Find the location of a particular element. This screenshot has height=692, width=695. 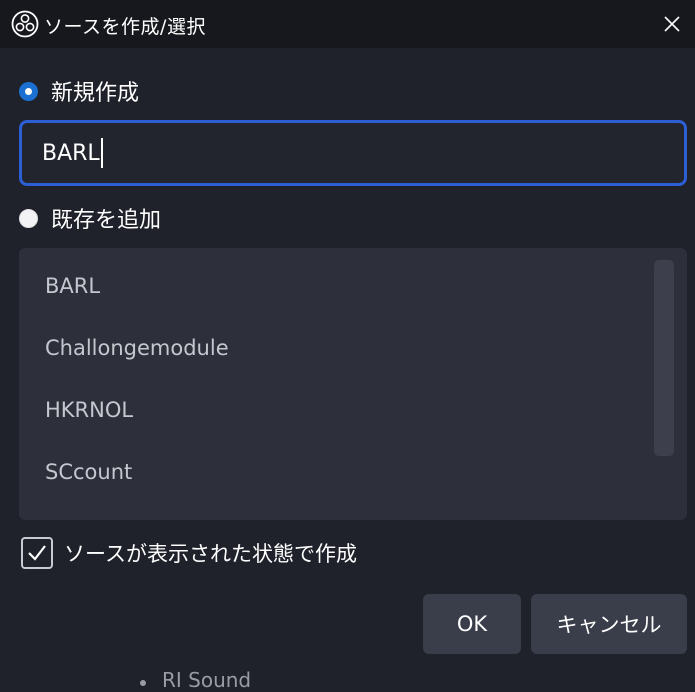

background-bullet is located at coordinates (143, 683).